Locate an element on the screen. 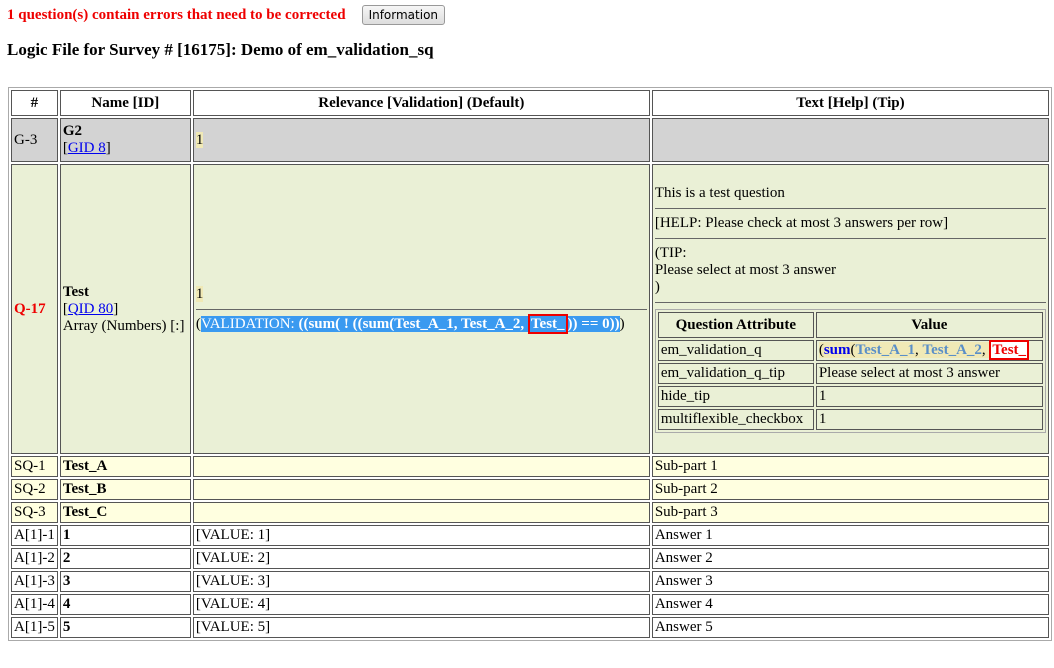 This screenshot has height=668, width=1054. tip-close: ) is located at coordinates (657, 287).